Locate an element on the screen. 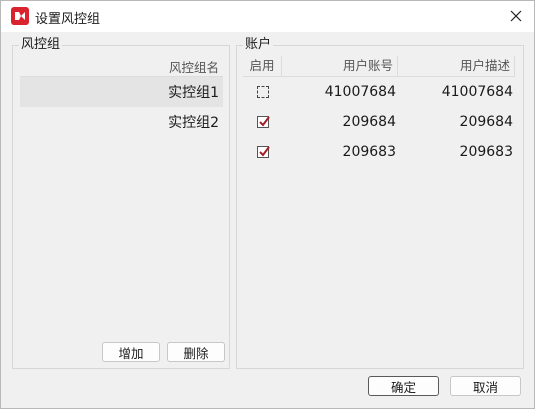 This screenshot has width=535, height=409. window-title: 设置风控组 is located at coordinates (68, 19).